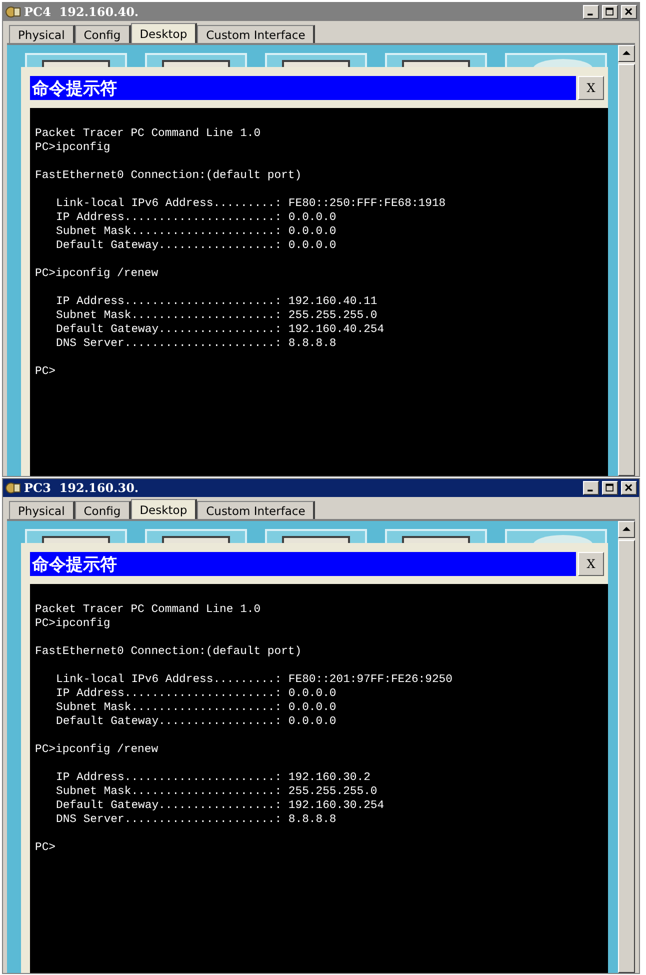  Describe the element at coordinates (221, 806) in the screenshot. I see `terminal-line: Default Gateway.................: 192.160.30.254` at that location.